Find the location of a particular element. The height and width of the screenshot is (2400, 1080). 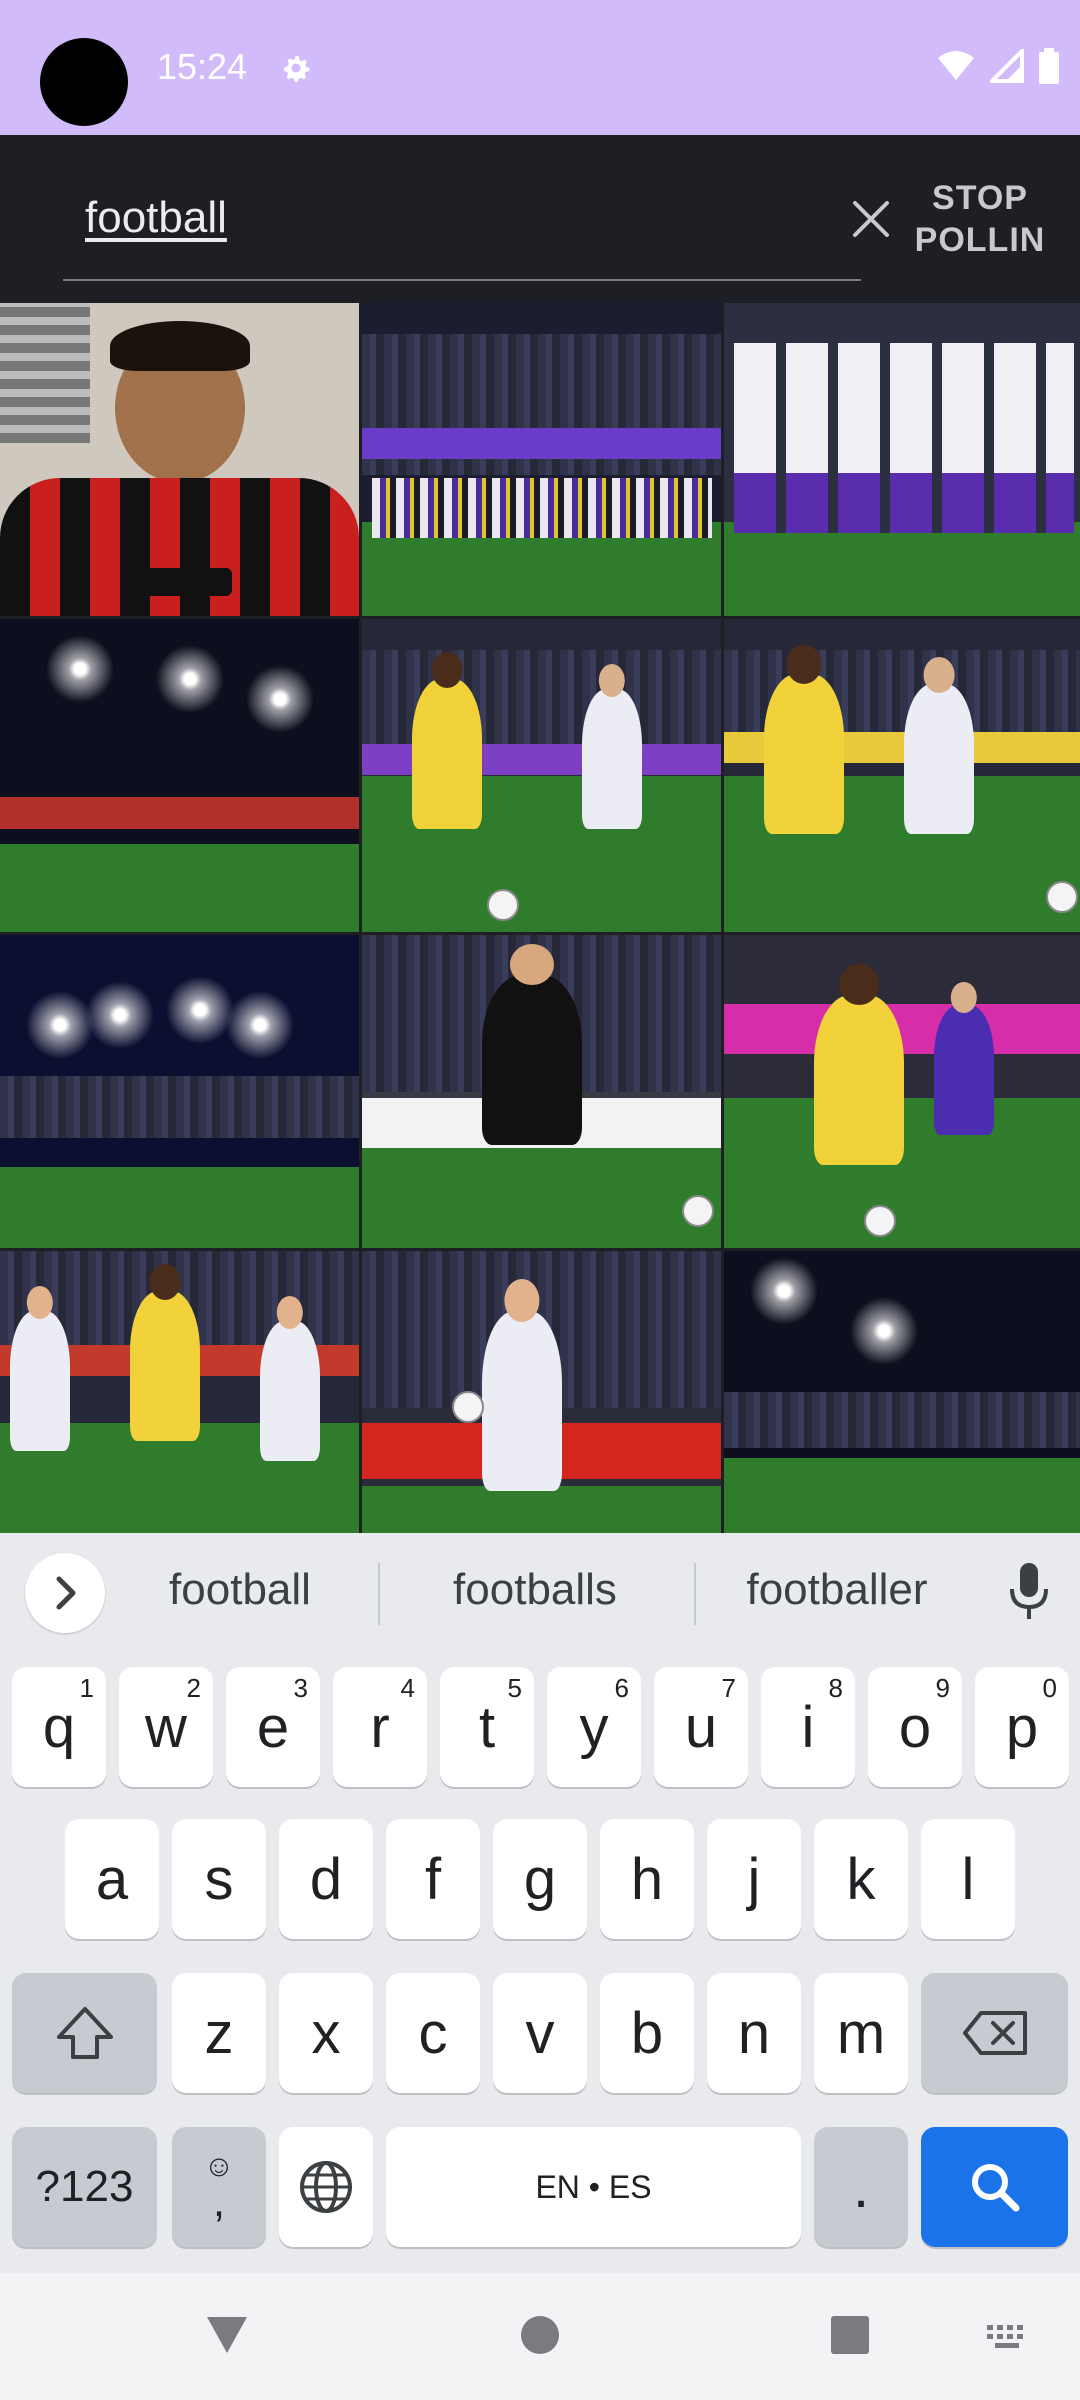

key-i: i8 is located at coordinates (808, 1727).